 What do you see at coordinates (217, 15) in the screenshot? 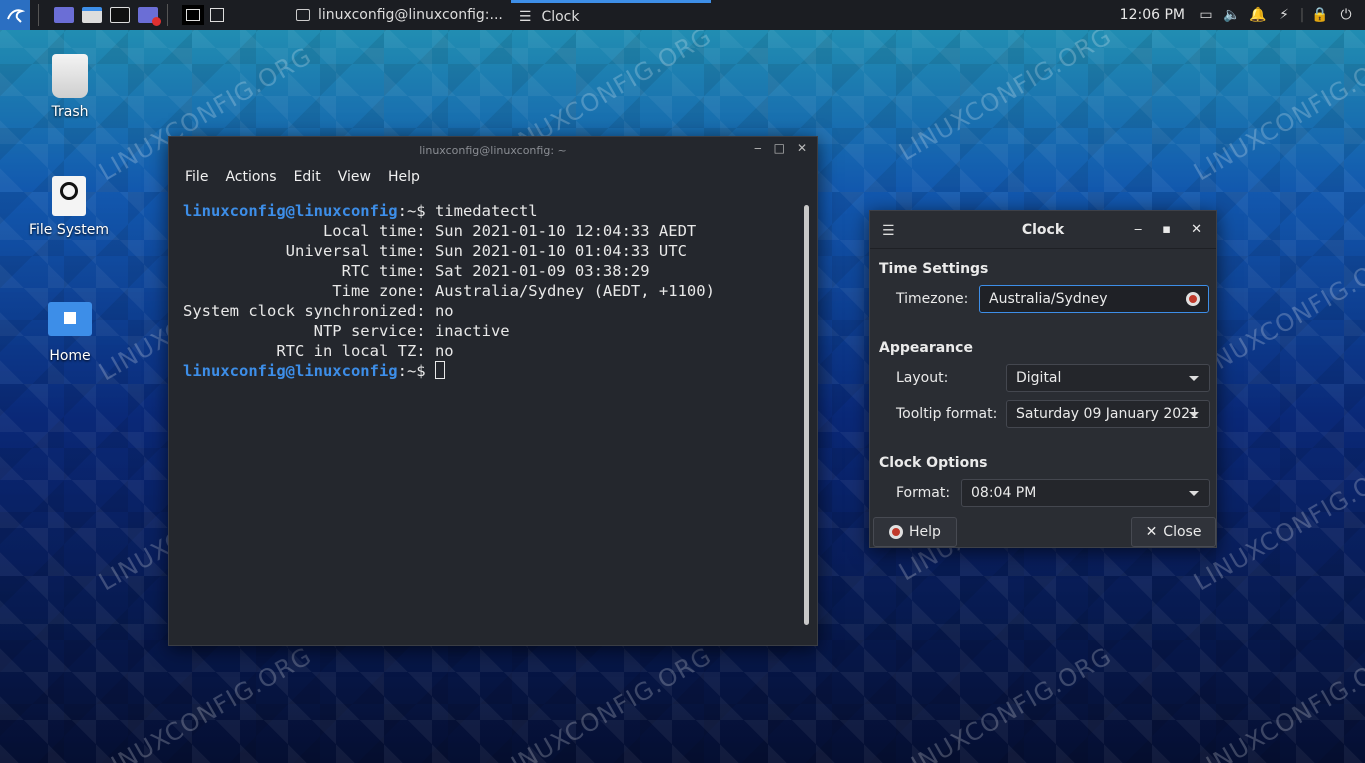
I see `workspace-2-icon` at bounding box center [217, 15].